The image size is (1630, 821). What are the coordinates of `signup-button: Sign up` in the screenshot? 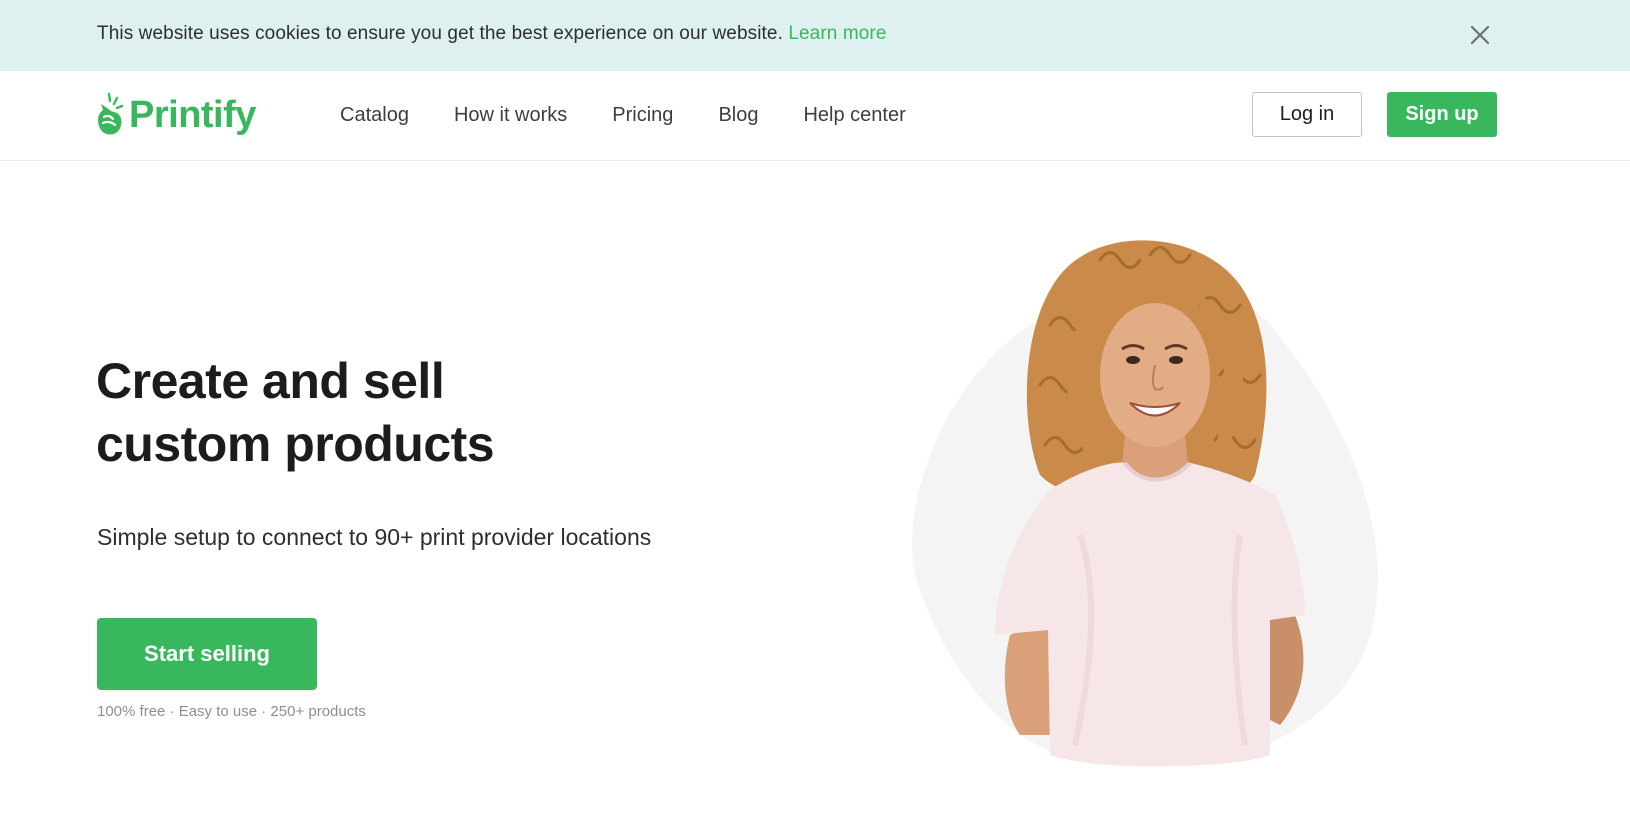 It's located at (1442, 114).